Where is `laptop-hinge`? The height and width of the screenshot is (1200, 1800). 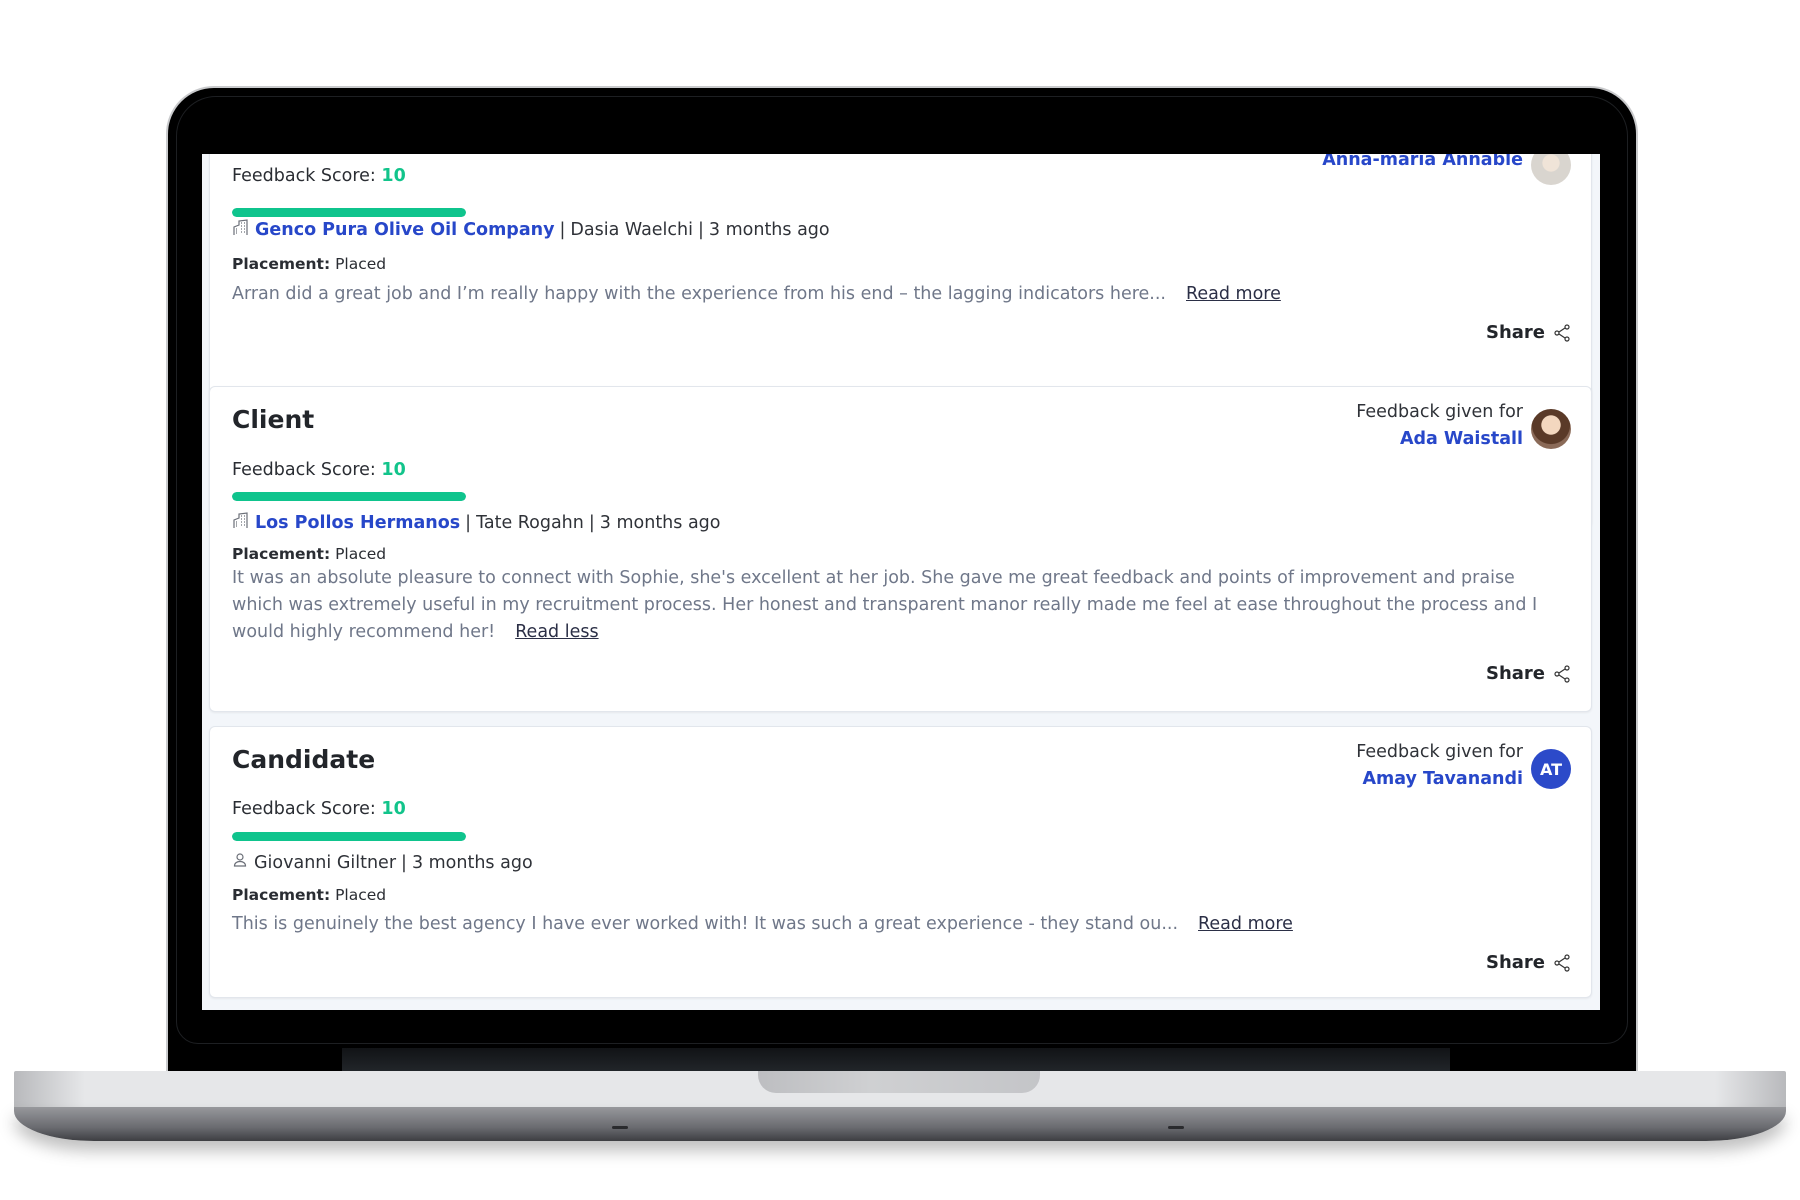
laptop-hinge is located at coordinates (896, 1060).